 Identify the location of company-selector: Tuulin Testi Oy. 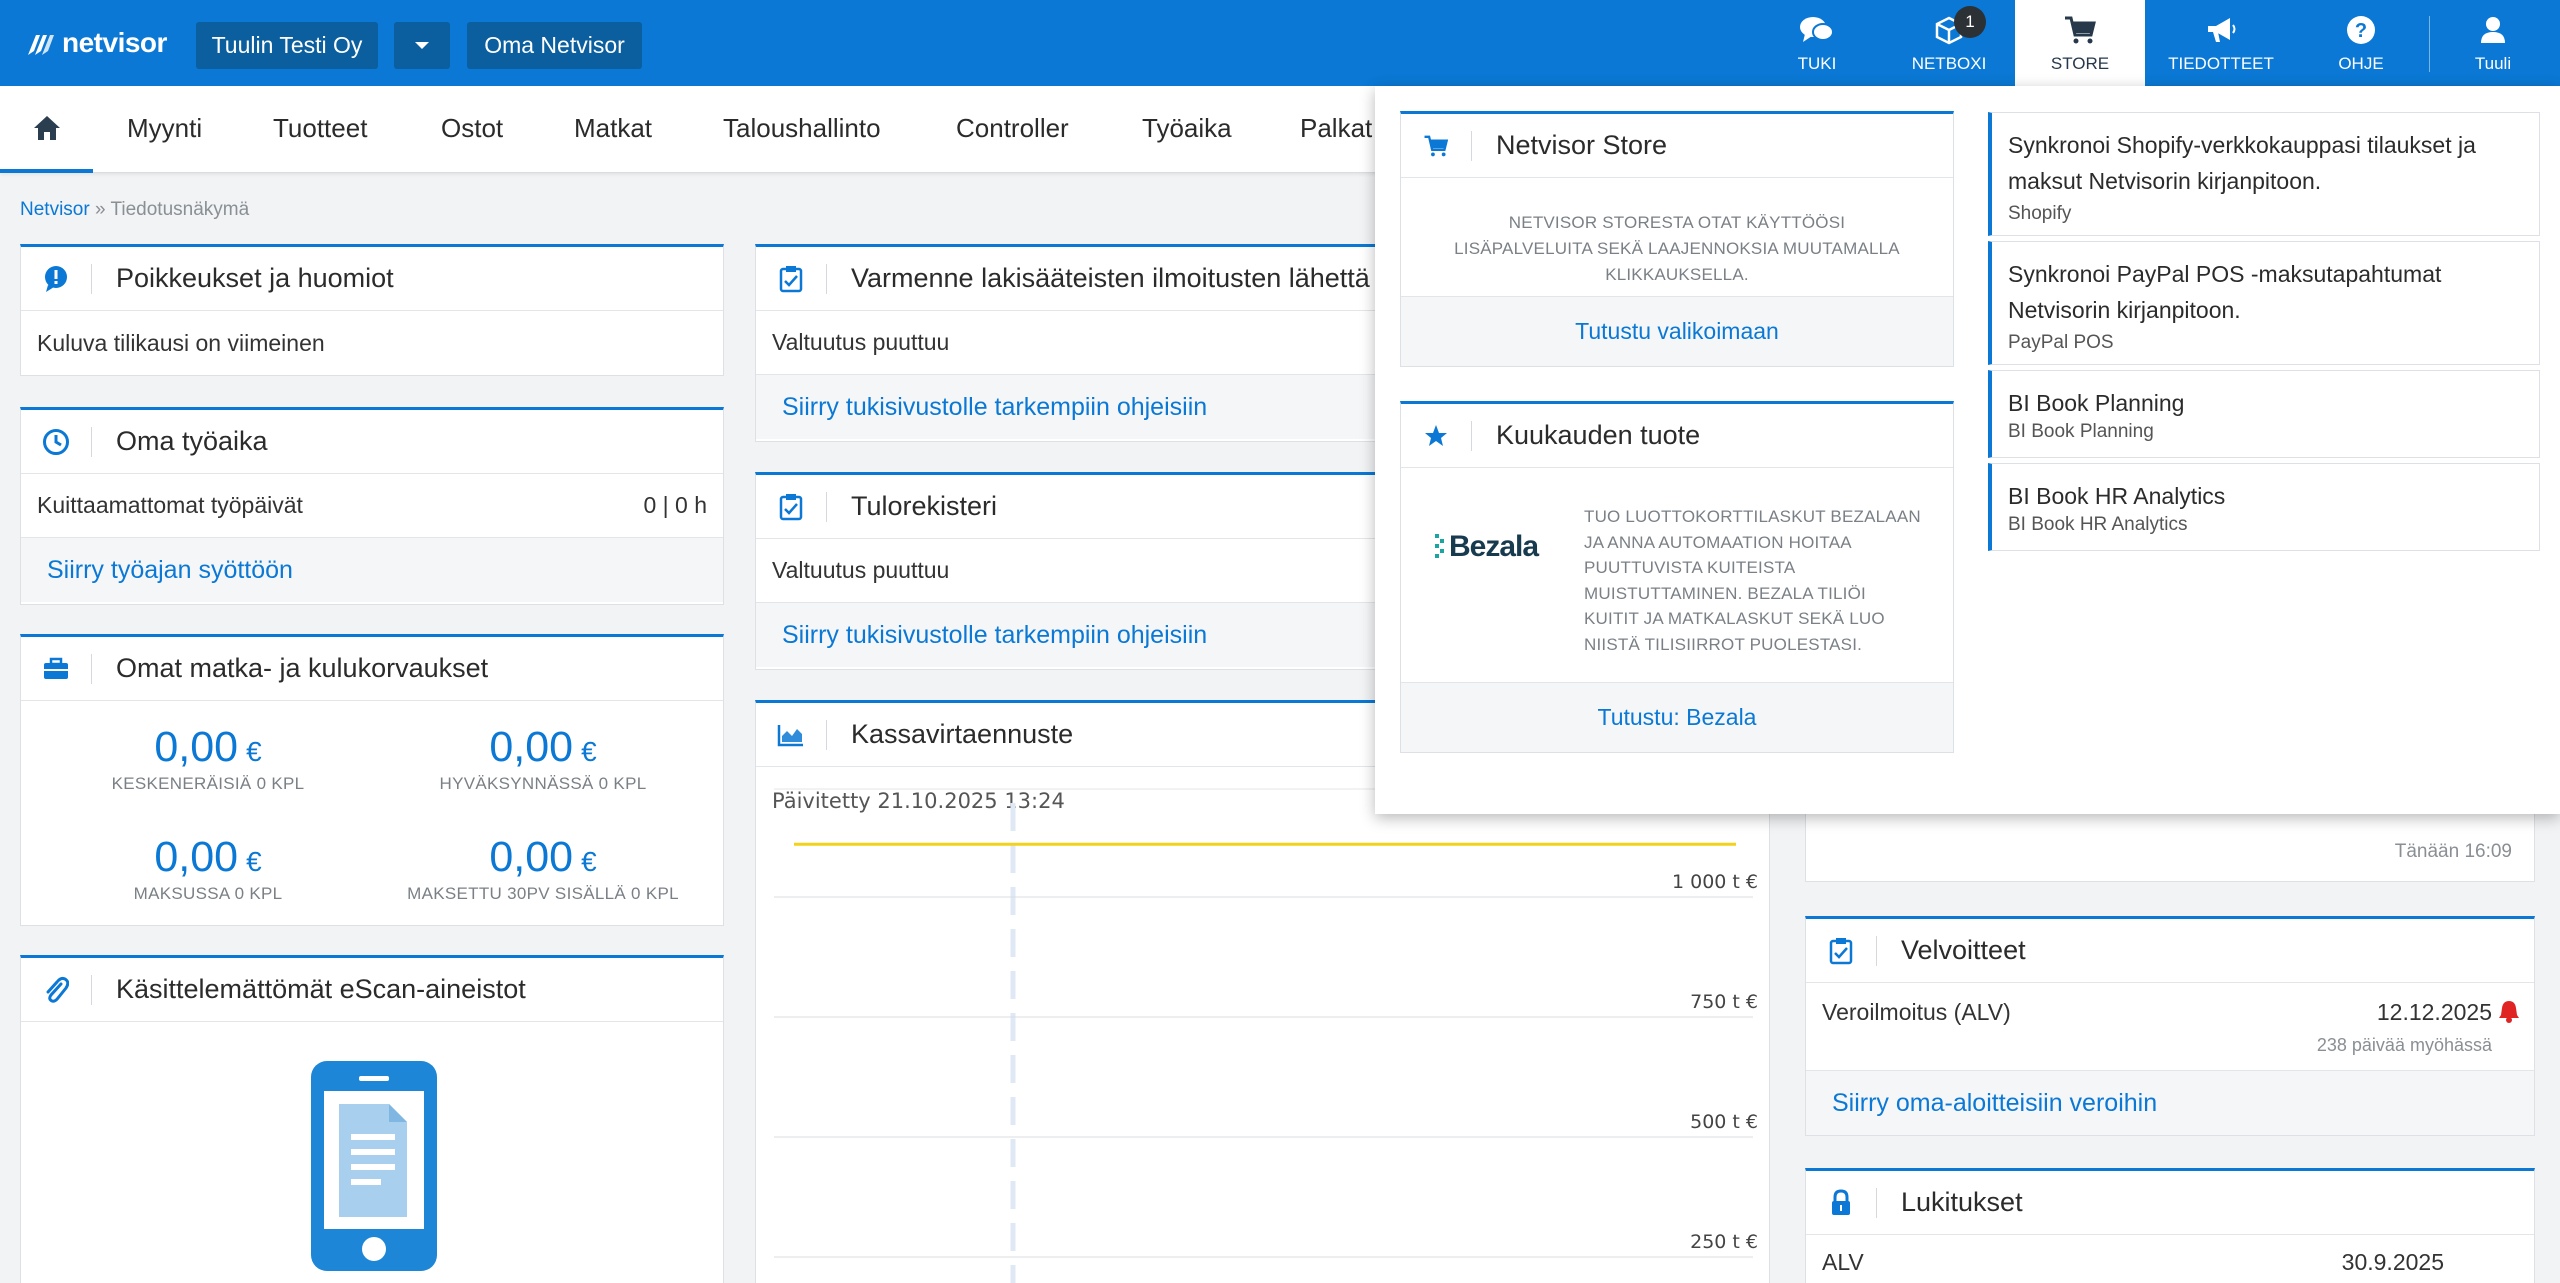
(287, 45).